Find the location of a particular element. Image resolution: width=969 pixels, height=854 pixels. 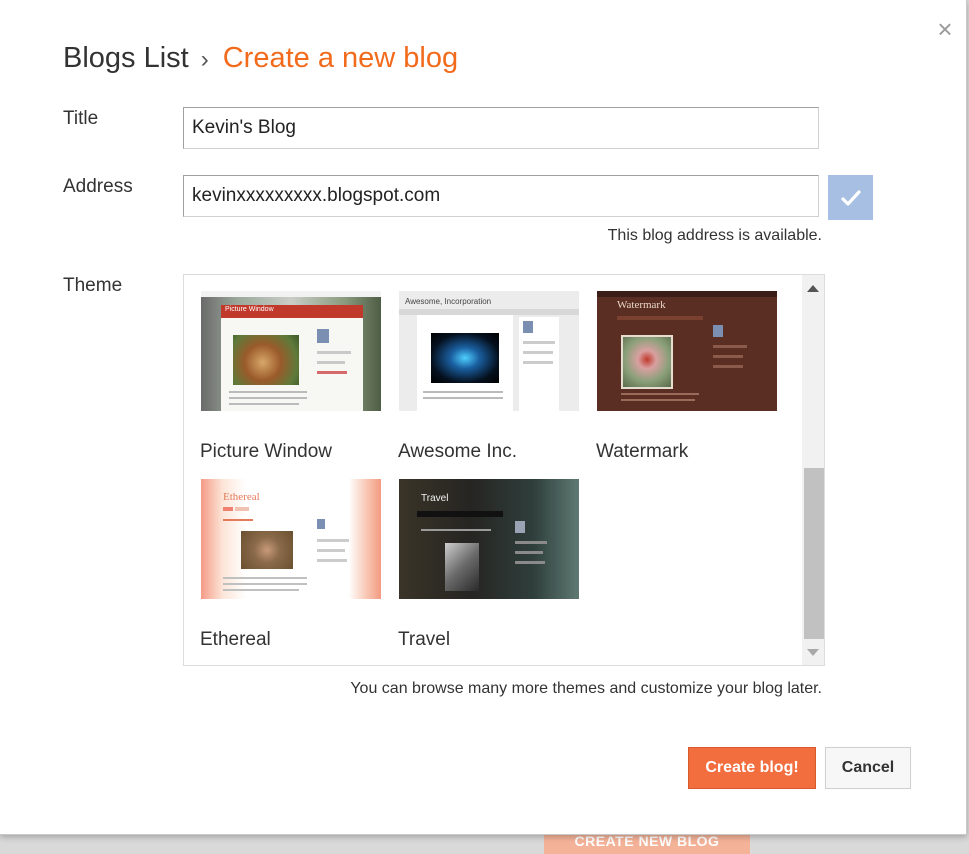

theme-thumb-title: Travel is located at coordinates (435, 498).